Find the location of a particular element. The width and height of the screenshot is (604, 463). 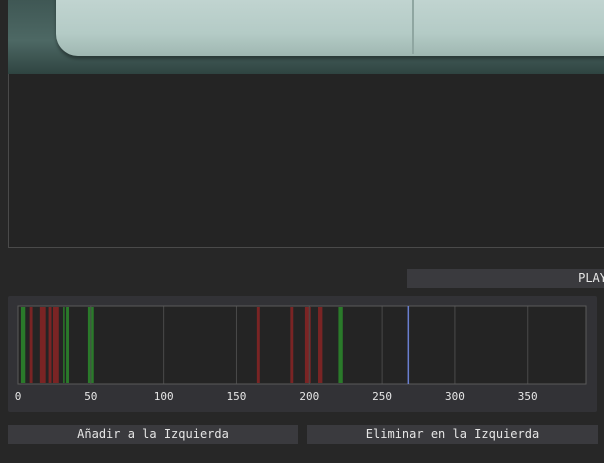

timeline-tick-label: 300 is located at coordinates (455, 396).